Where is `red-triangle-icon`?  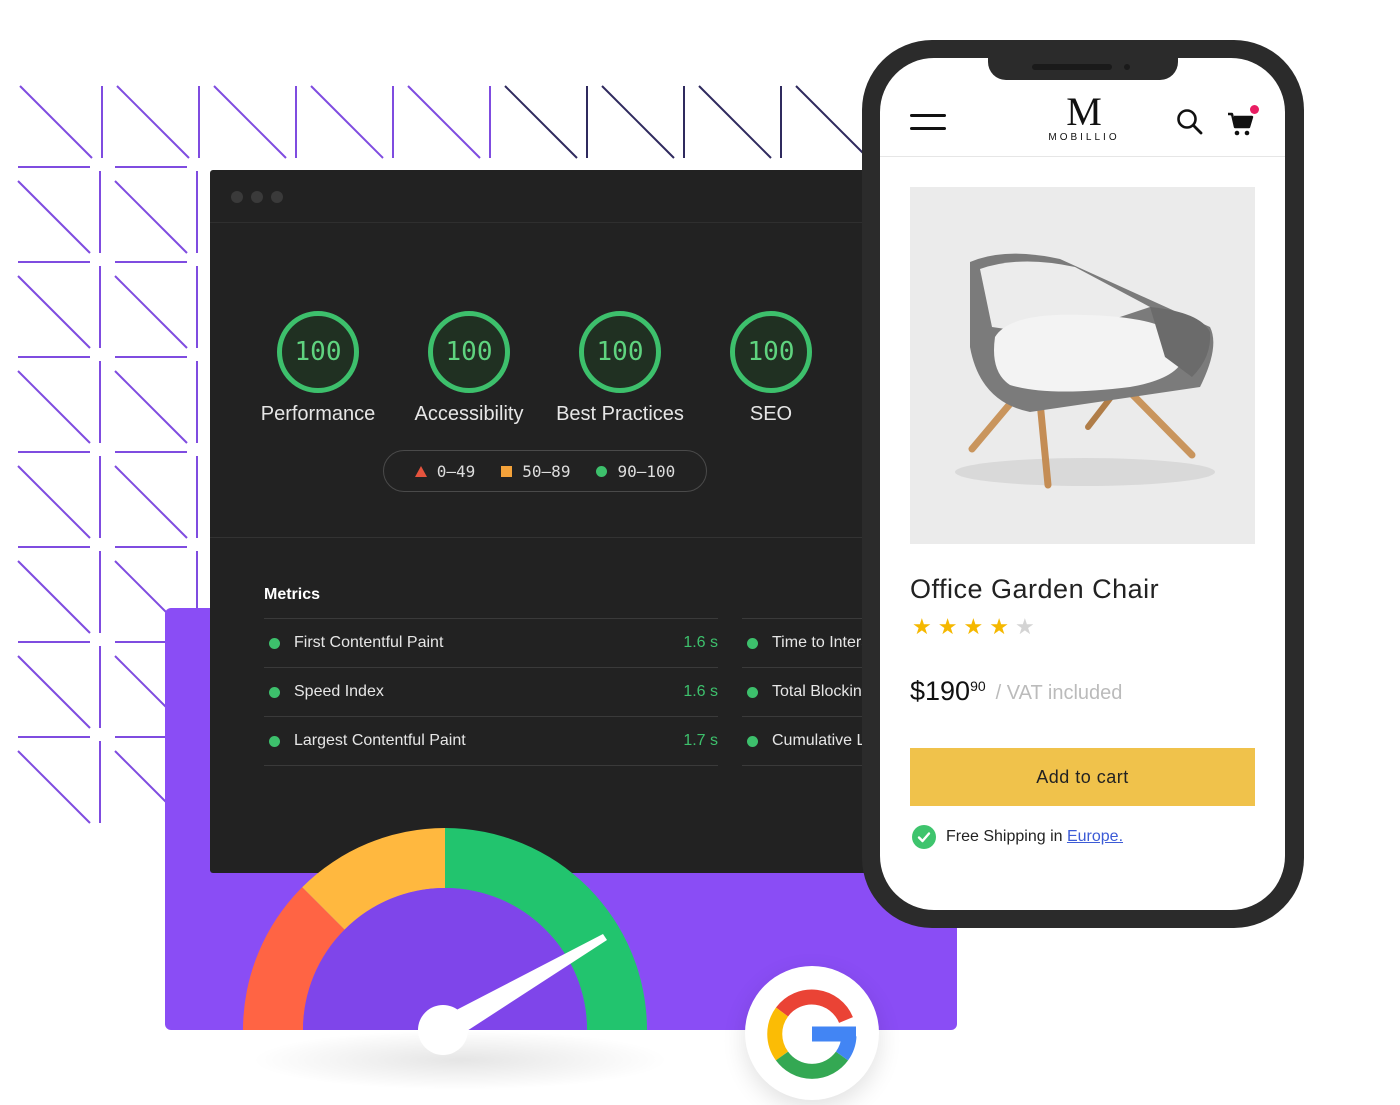
red-triangle-icon is located at coordinates (420, 471).